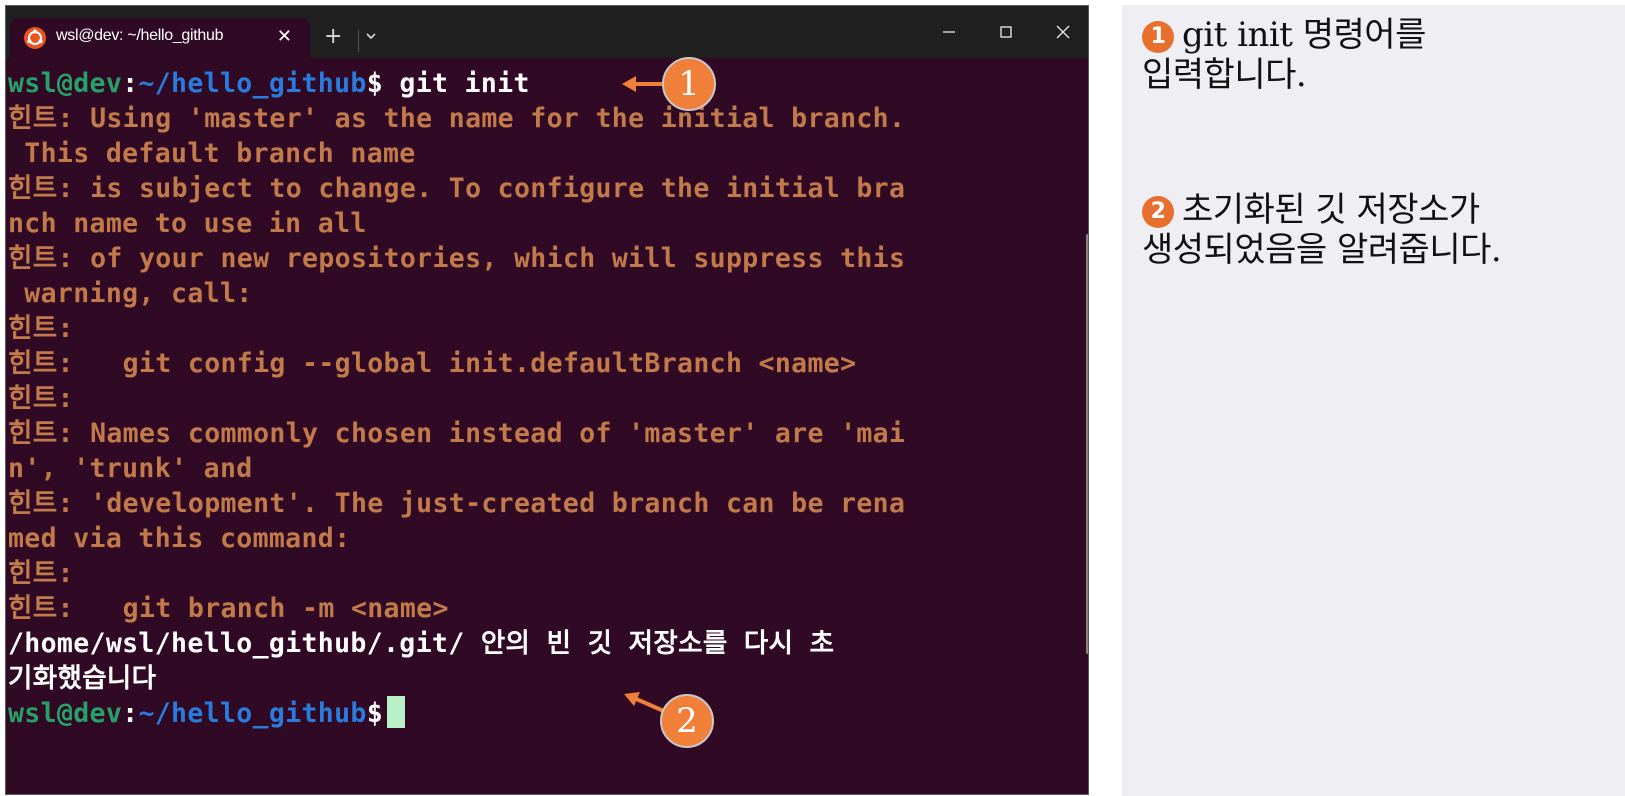  Describe the element at coordinates (130, 293) in the screenshot. I see `hint-line: warning, call:` at that location.